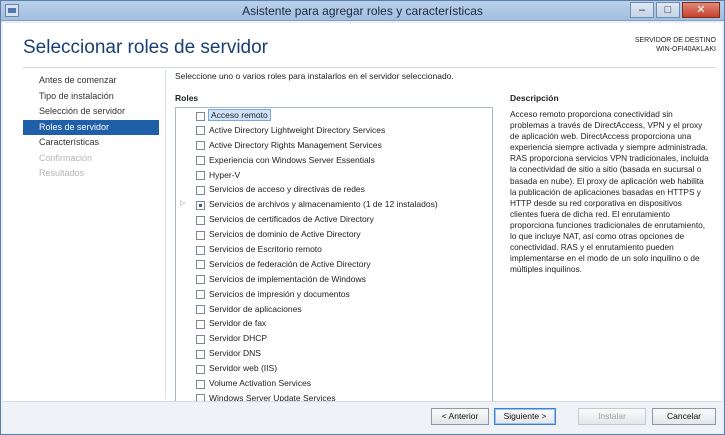 The width and height of the screenshot is (725, 435). Describe the element at coordinates (243, 368) in the screenshot. I see `role-label: Servidor web (IIS)` at that location.